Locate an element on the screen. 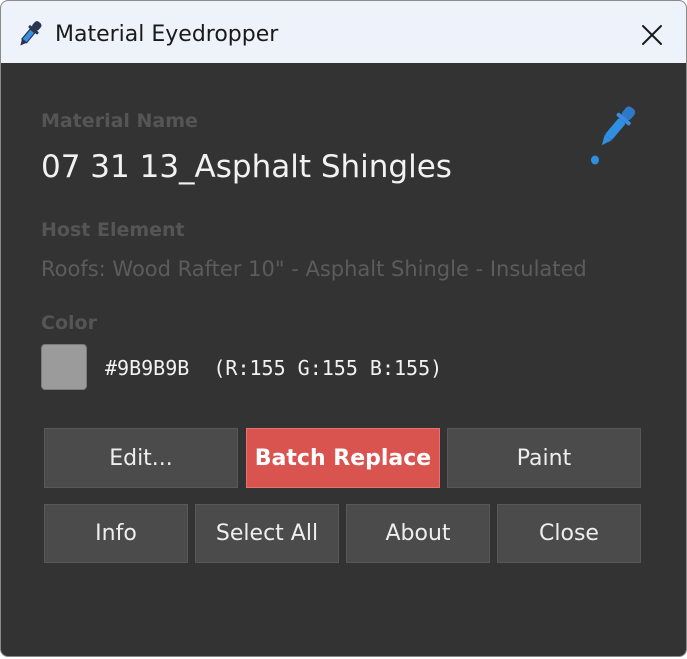 The width and height of the screenshot is (687, 659). batch-replace-button: Batch Replace is located at coordinates (343, 458).